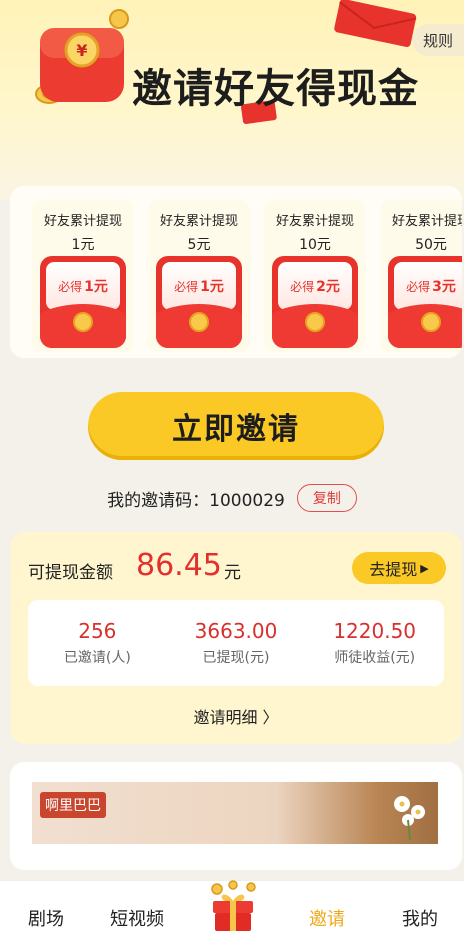  I want to click on reward-tier-card: 好友累计提现 50元 必得3元, so click(421, 276).